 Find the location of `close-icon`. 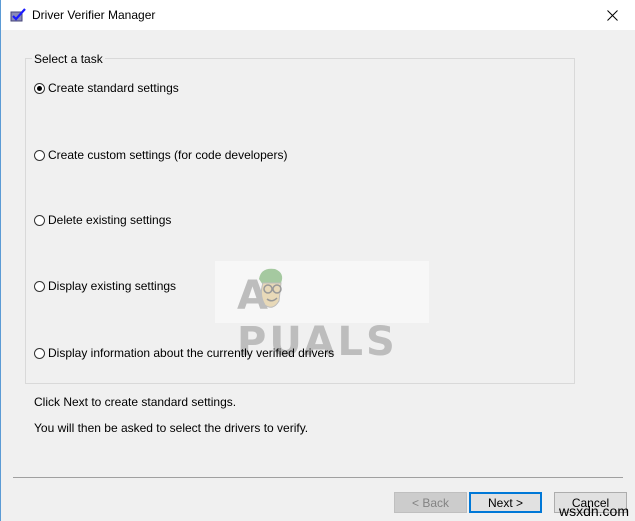

close-icon is located at coordinates (612, 15).